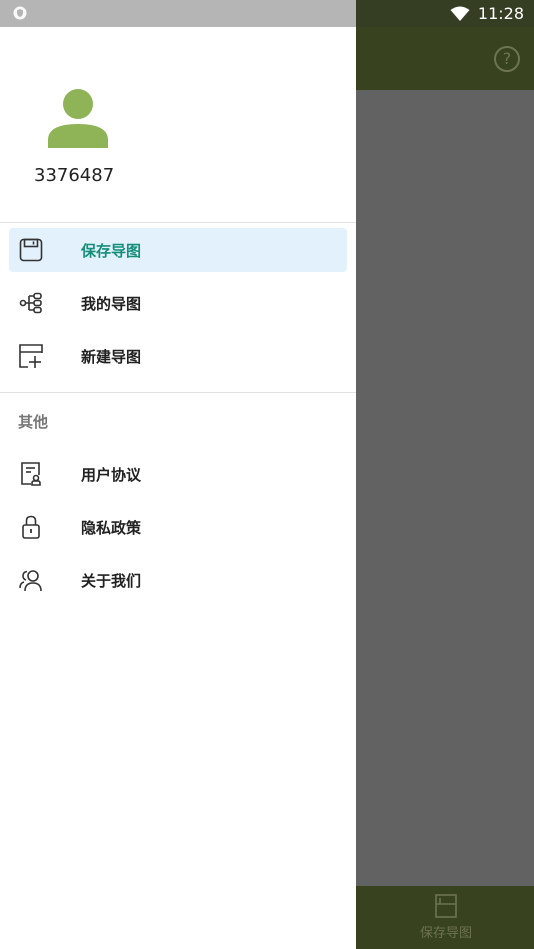  Describe the element at coordinates (178, 580) in the screenshot. I see `menu-item-about-us: 关于我们` at that location.